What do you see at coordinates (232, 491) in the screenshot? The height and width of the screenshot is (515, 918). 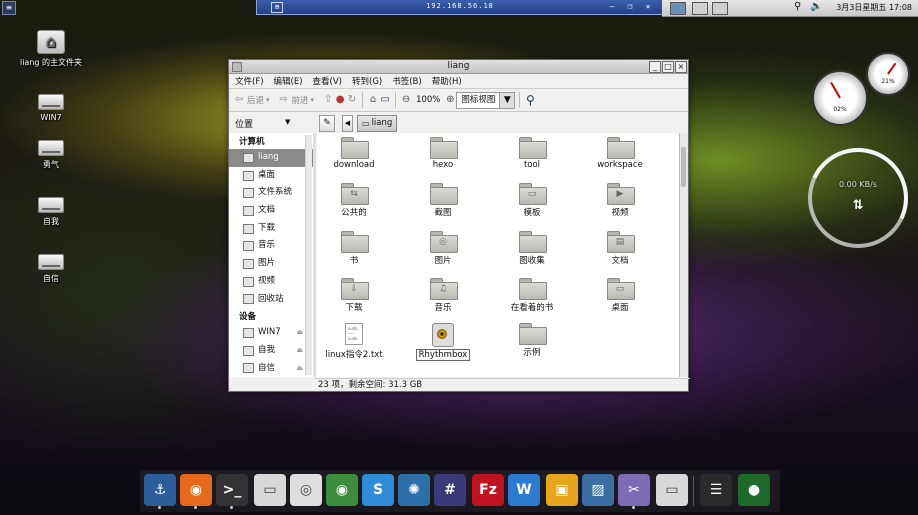 I see `terminal-icon: >_` at bounding box center [232, 491].